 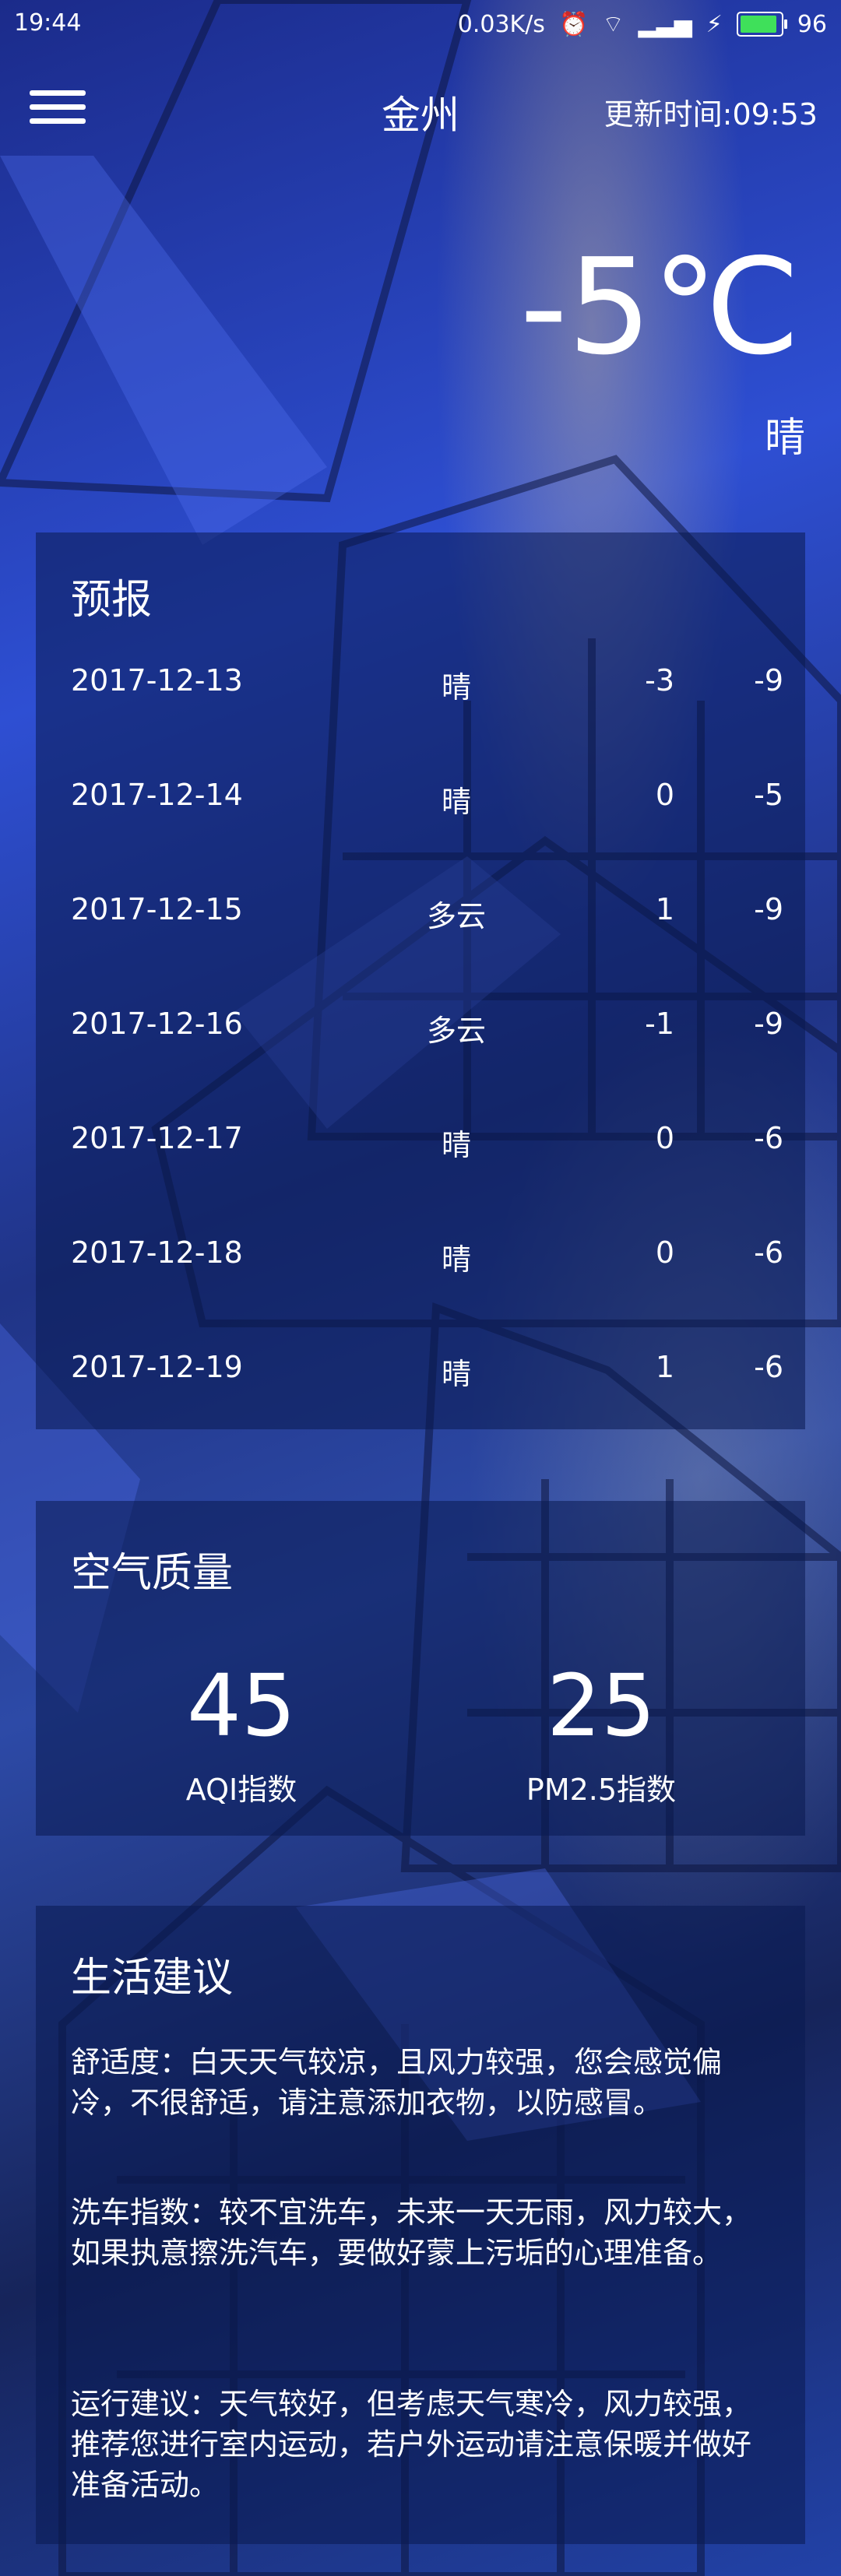 What do you see at coordinates (659, 680) in the screenshot?
I see `forecast-max-temp: -3` at bounding box center [659, 680].